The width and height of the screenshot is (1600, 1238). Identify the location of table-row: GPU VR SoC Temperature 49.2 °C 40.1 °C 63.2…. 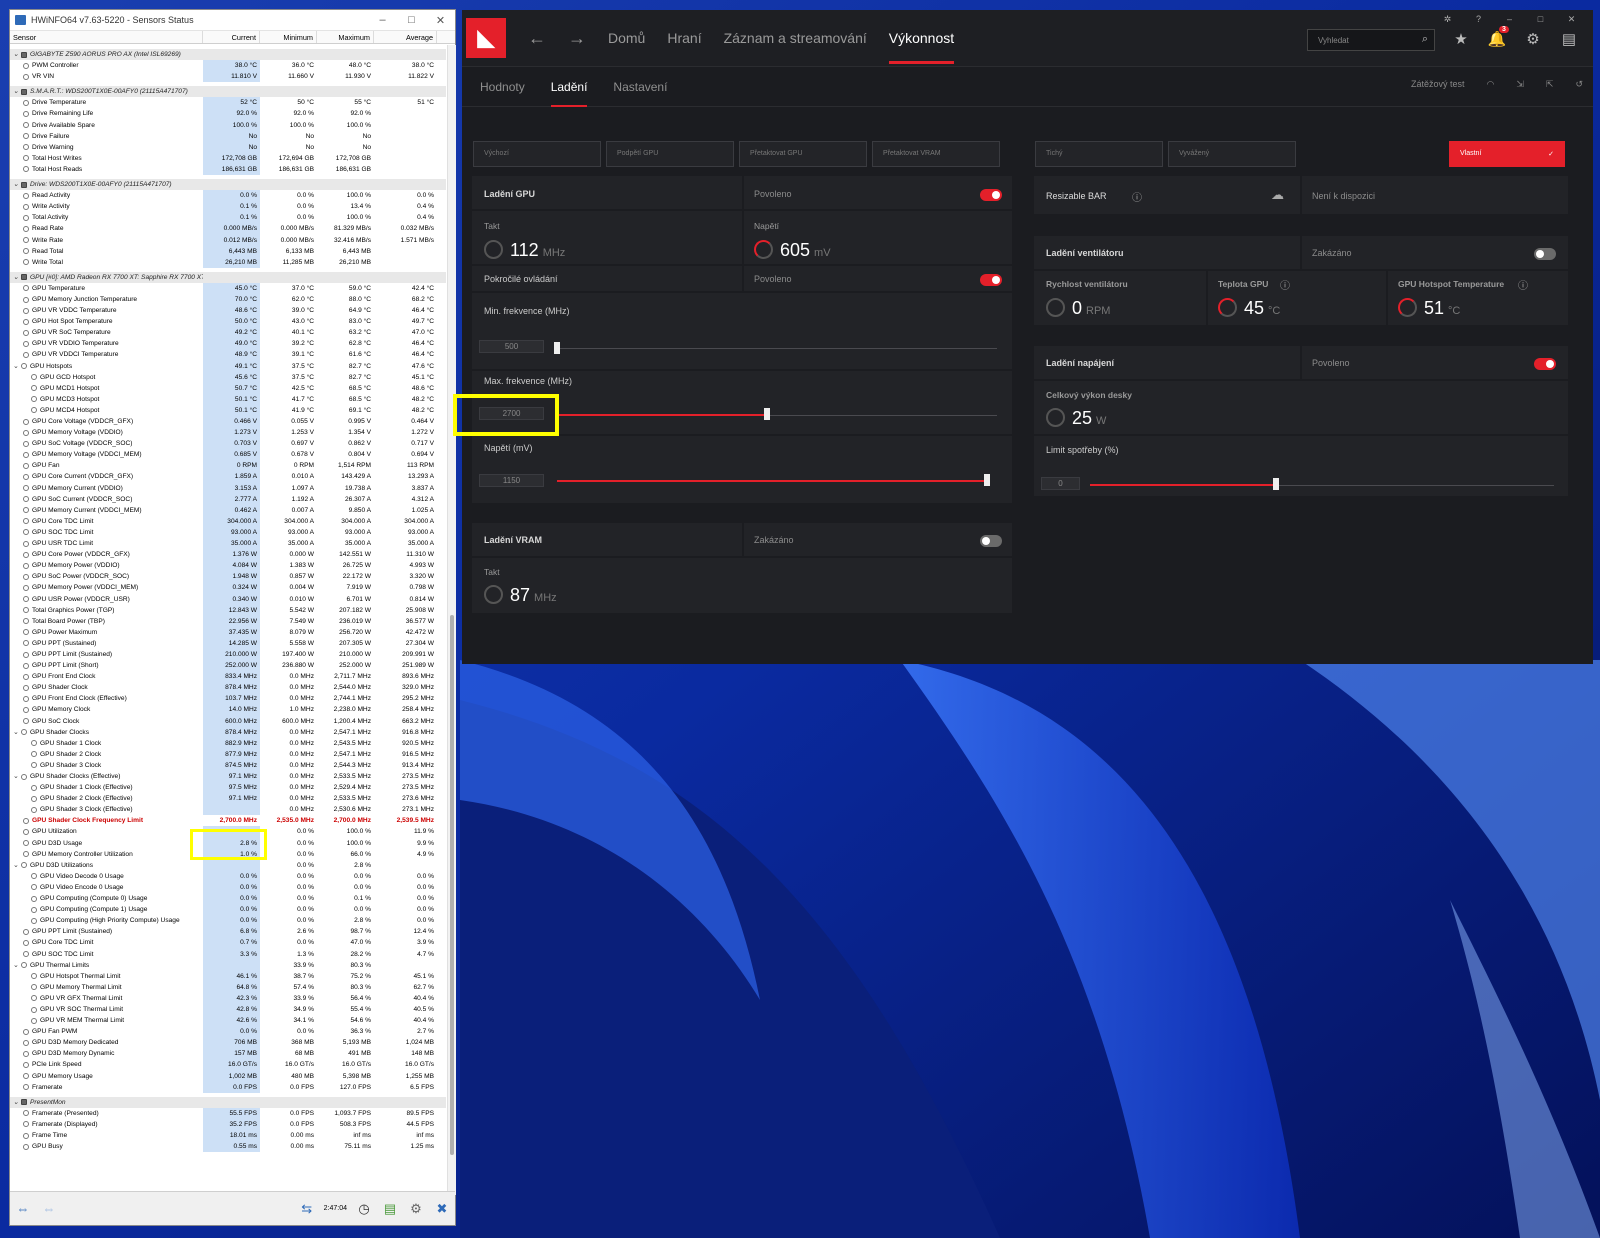
(228, 333).